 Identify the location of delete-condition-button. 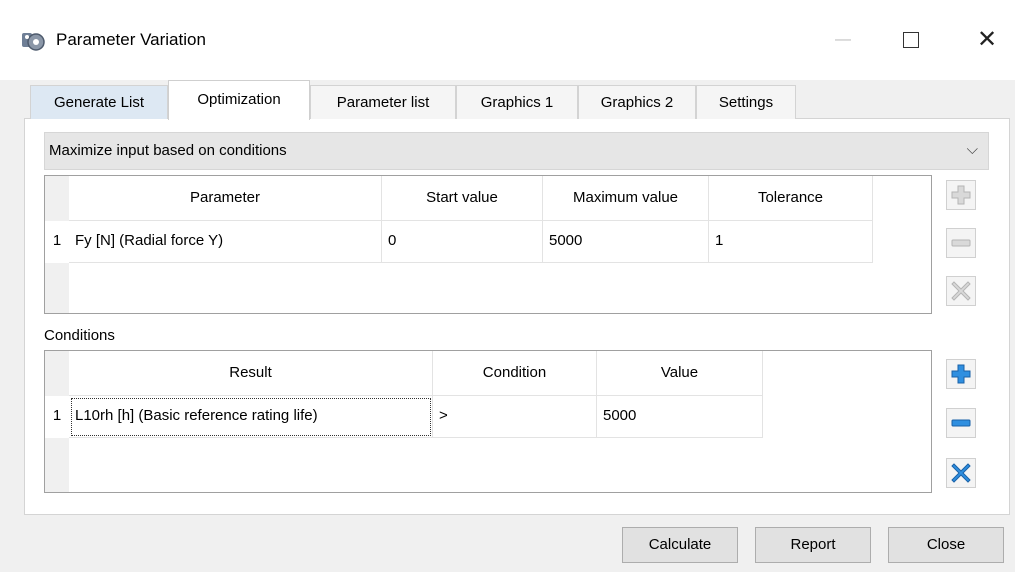
(961, 473).